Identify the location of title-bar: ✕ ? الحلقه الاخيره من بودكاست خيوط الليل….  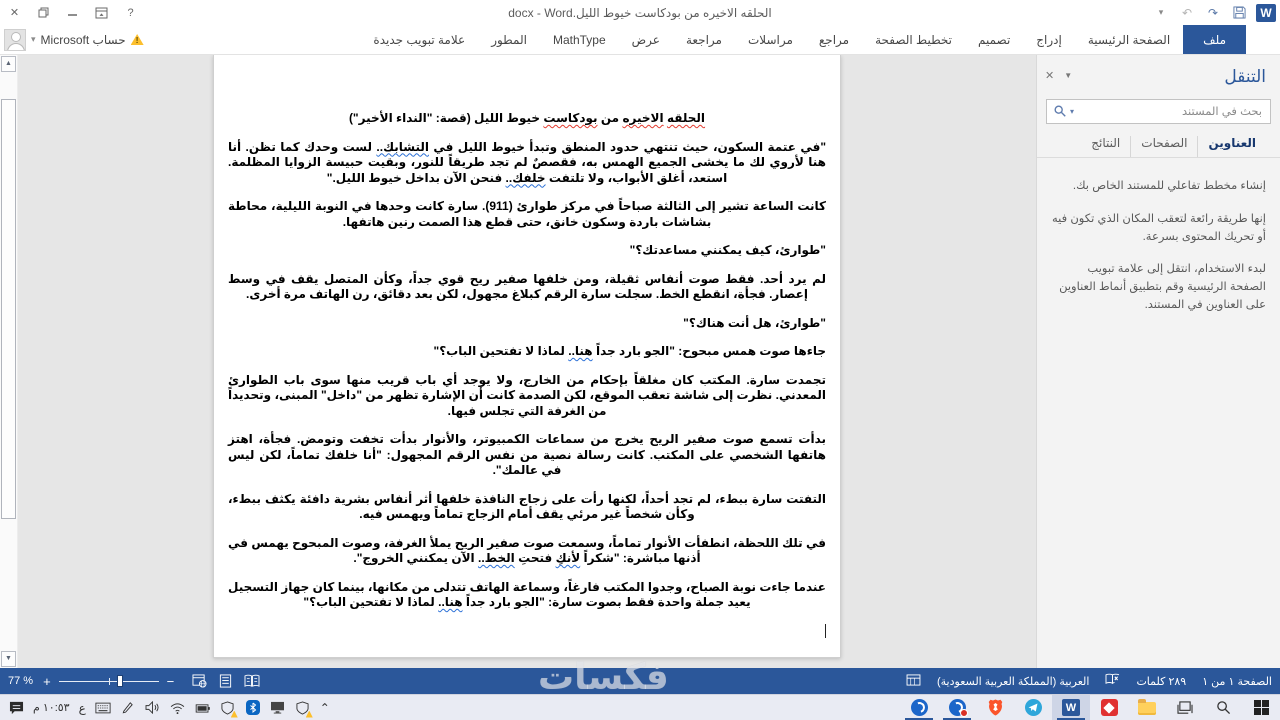
(640, 12).